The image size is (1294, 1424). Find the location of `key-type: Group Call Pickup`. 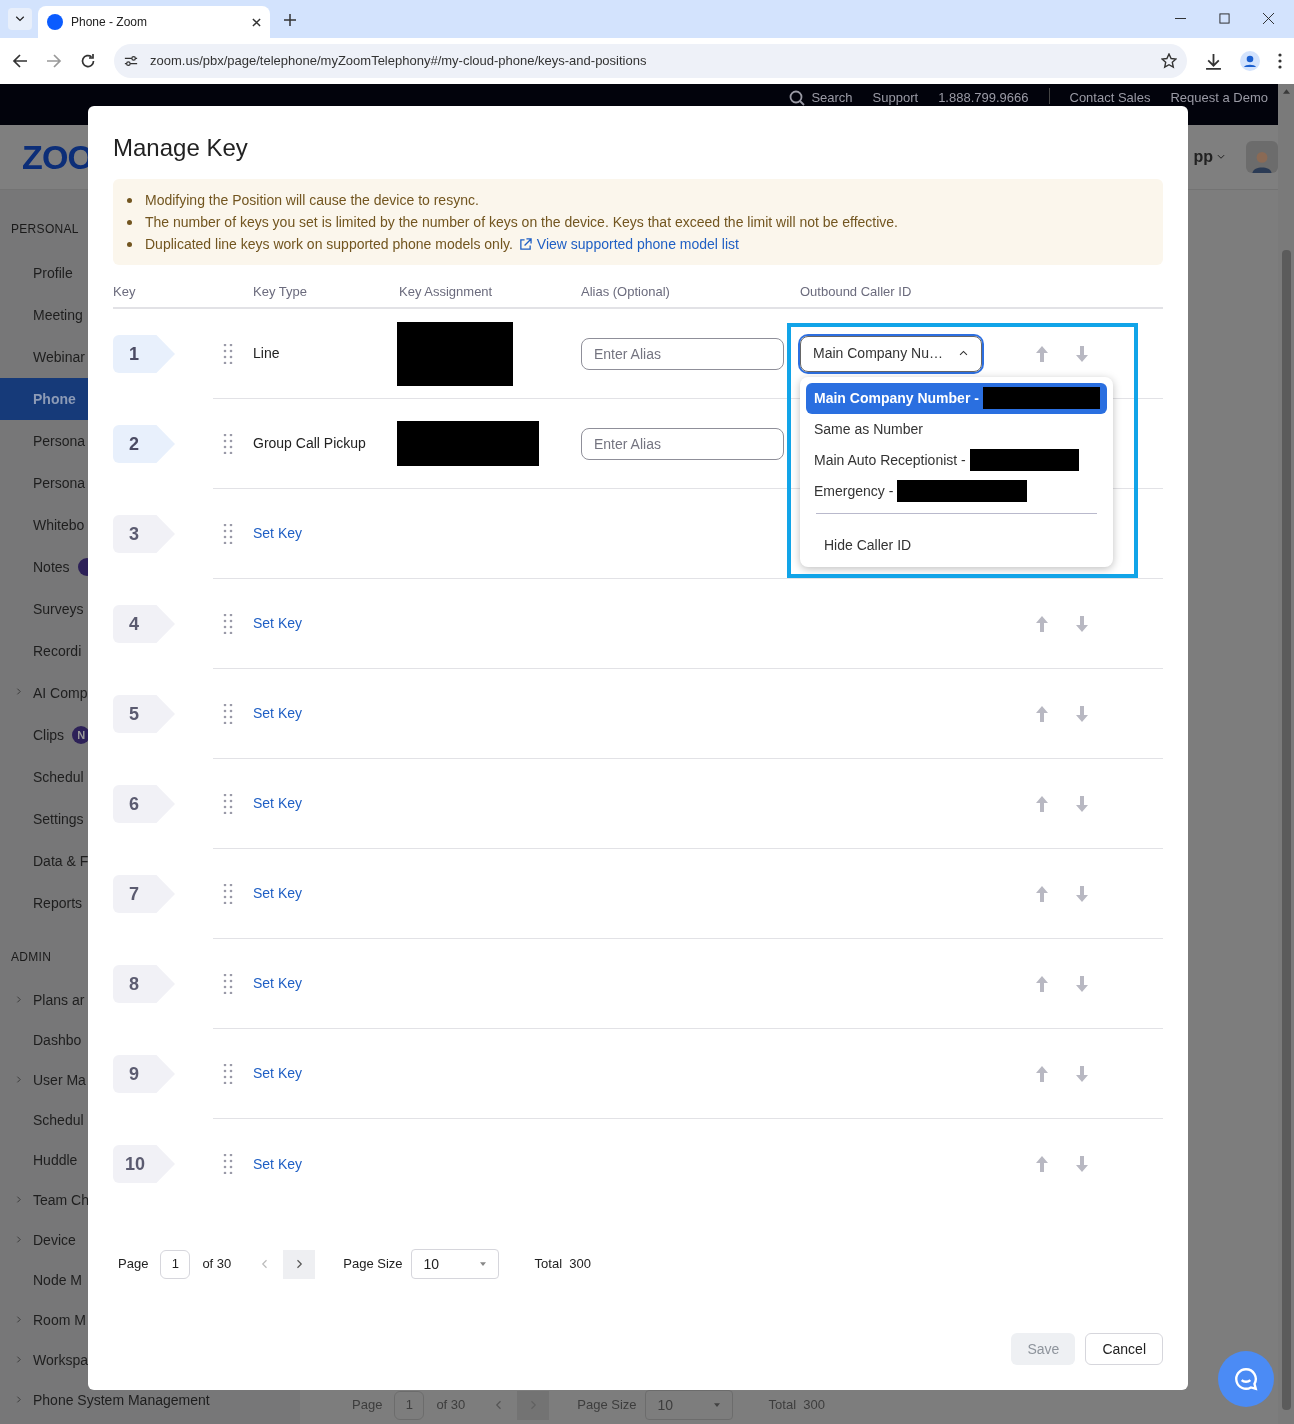

key-type: Group Call Pickup is located at coordinates (310, 443).